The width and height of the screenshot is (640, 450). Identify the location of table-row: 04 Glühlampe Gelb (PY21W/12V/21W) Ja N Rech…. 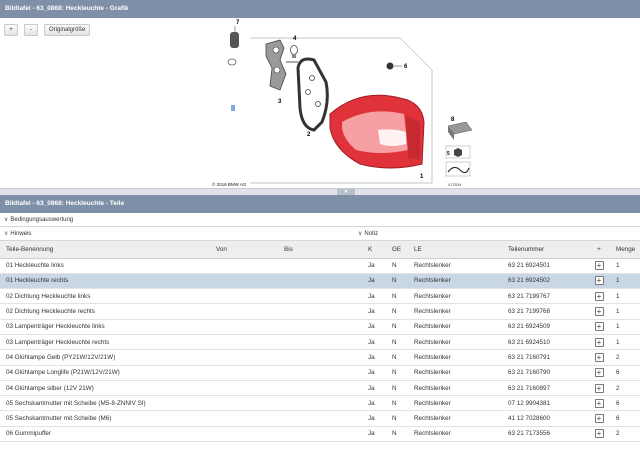
(320, 357).